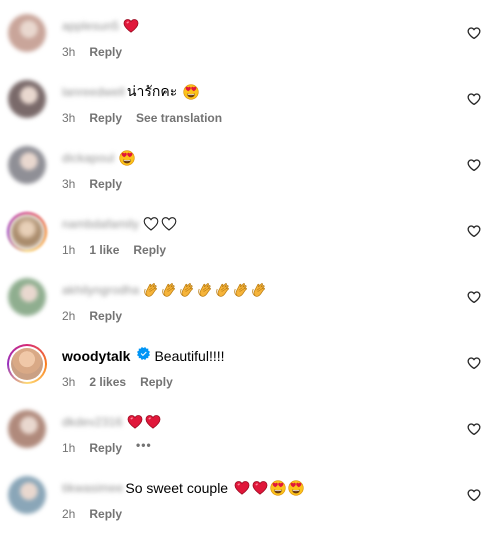 The width and height of the screenshot is (493, 552). I want to click on username-link: lanreedwell, so click(93, 92).